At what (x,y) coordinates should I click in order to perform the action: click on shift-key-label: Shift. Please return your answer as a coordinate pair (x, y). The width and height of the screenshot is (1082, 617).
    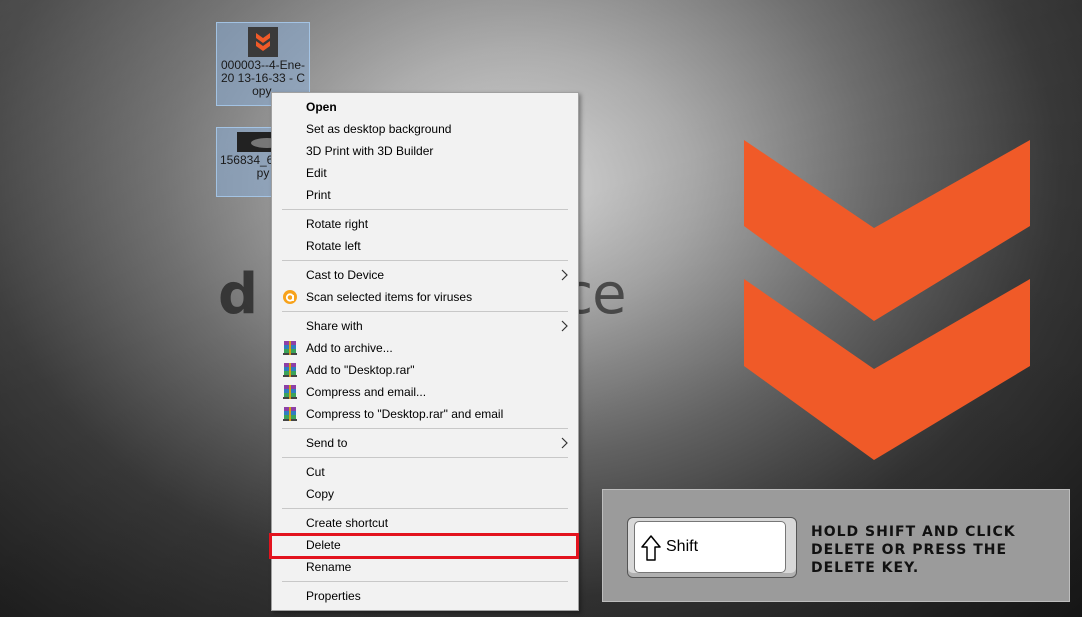
    Looking at the image, I should click on (682, 546).